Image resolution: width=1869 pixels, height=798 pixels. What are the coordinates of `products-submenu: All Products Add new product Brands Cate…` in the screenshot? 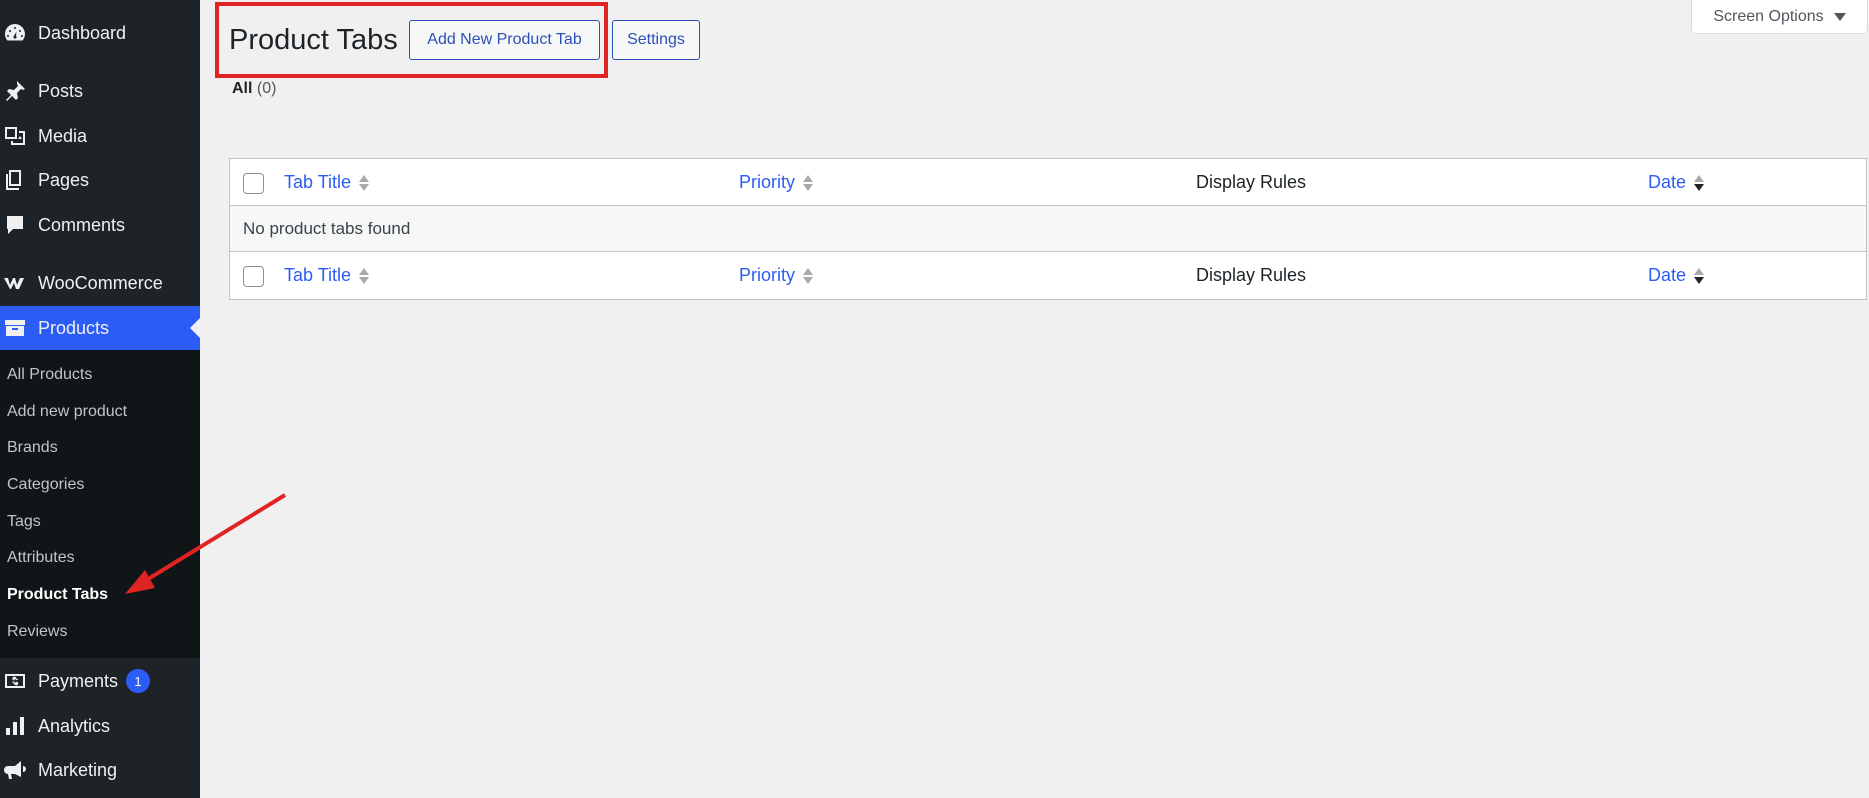 It's located at (100, 504).